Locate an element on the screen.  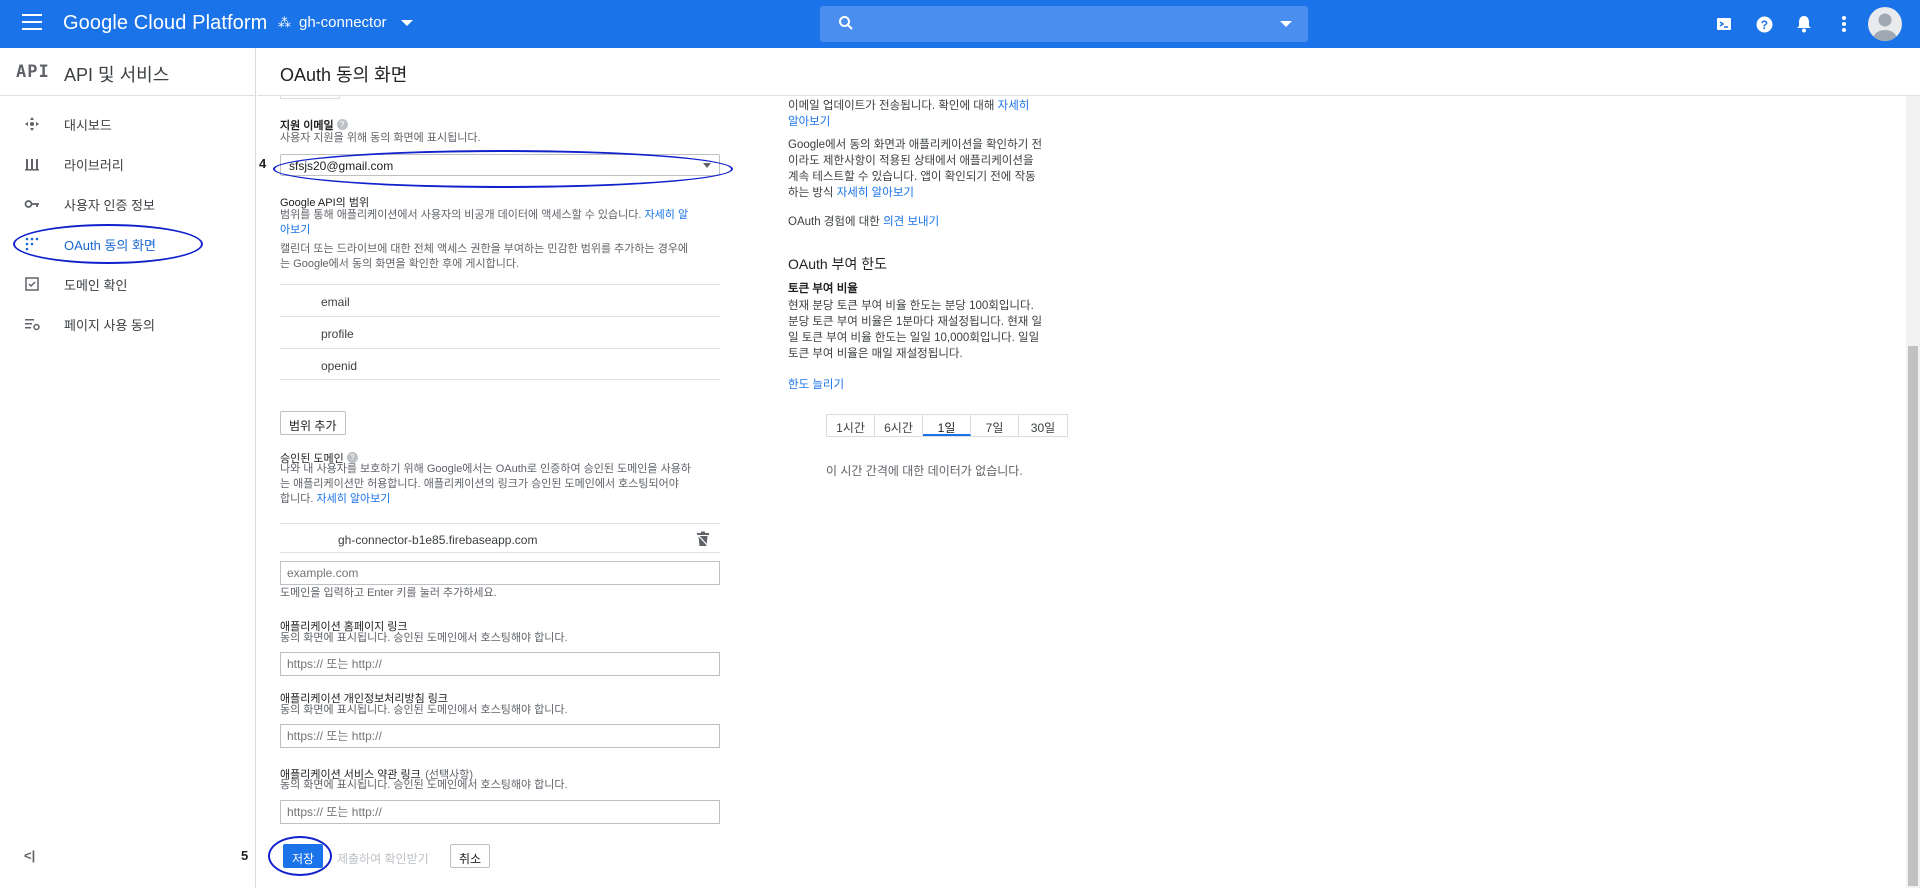
api-logo: API is located at coordinates (33, 72).